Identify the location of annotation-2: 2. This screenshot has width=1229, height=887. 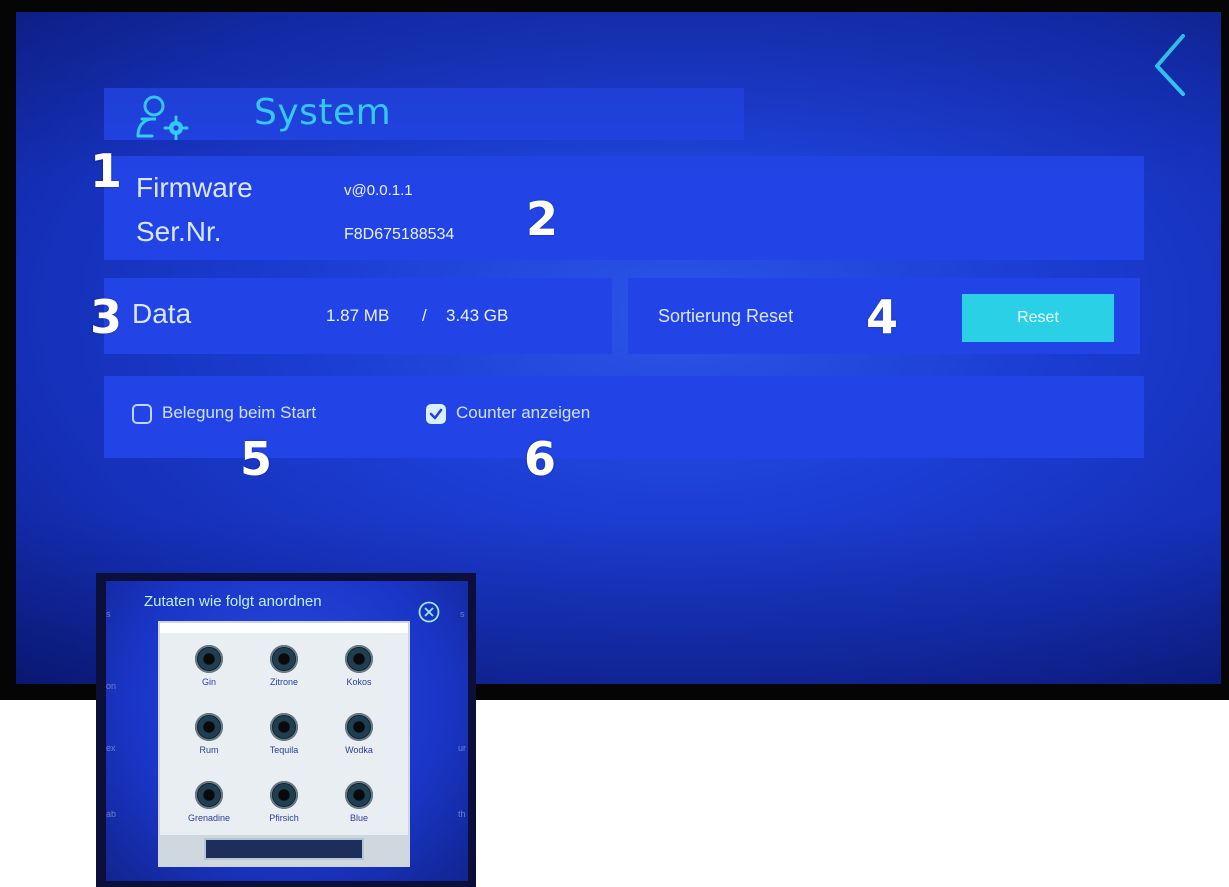
(542, 219).